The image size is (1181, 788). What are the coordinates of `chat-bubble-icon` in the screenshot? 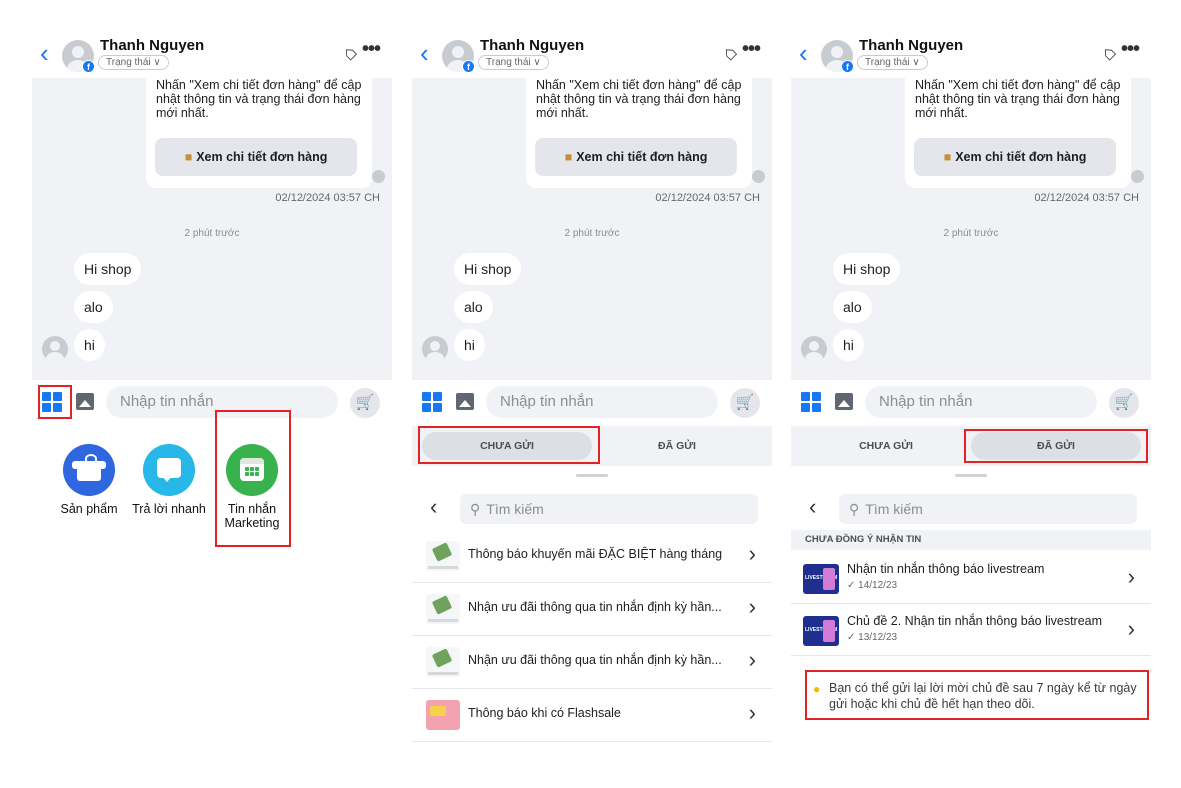 It's located at (169, 470).